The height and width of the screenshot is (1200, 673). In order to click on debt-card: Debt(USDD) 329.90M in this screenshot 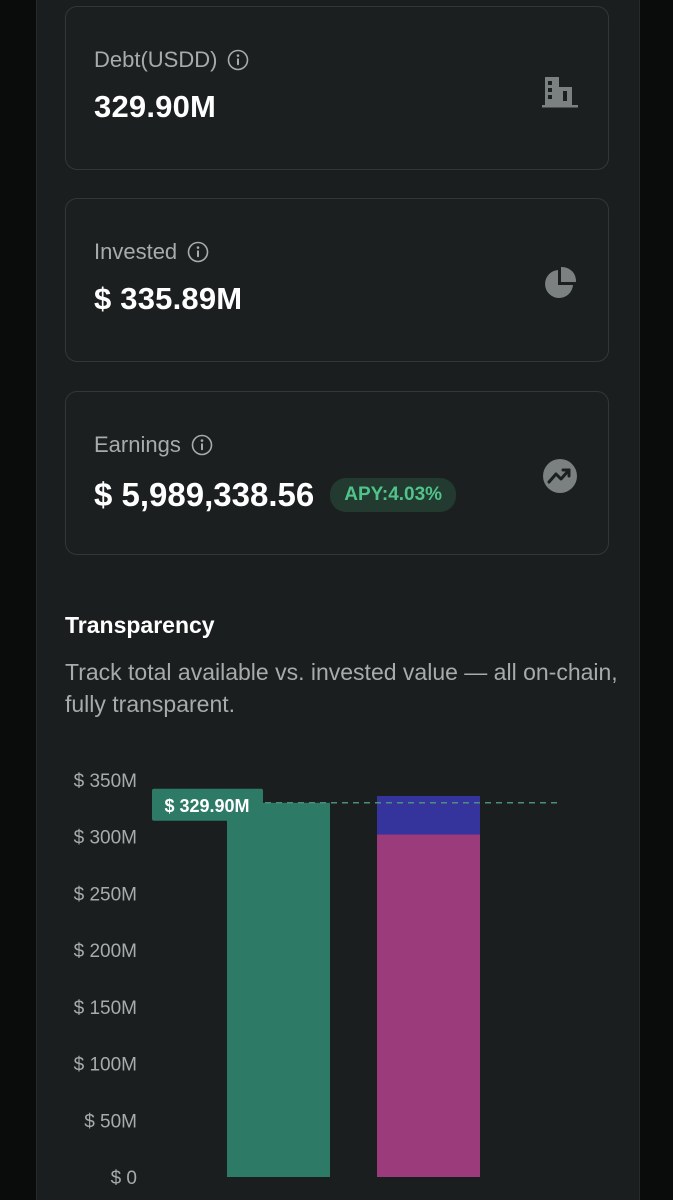, I will do `click(337, 88)`.